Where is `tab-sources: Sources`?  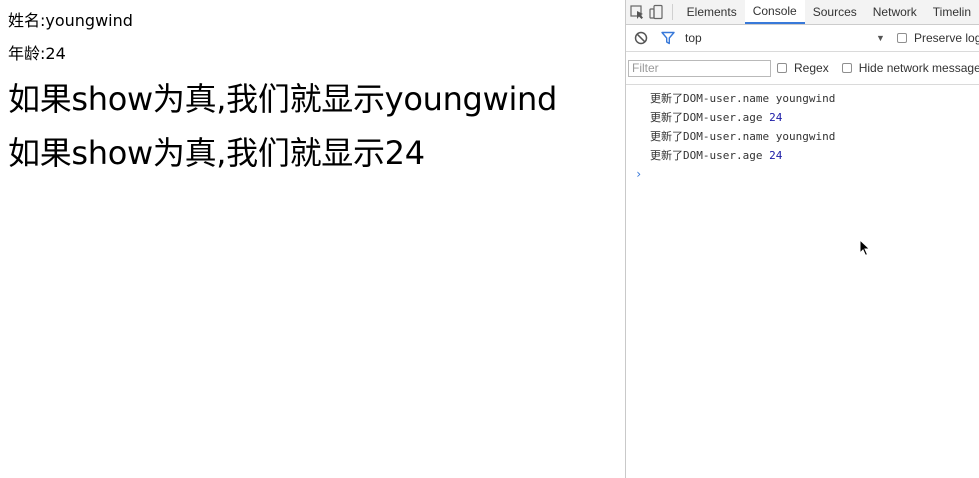
tab-sources: Sources is located at coordinates (835, 12).